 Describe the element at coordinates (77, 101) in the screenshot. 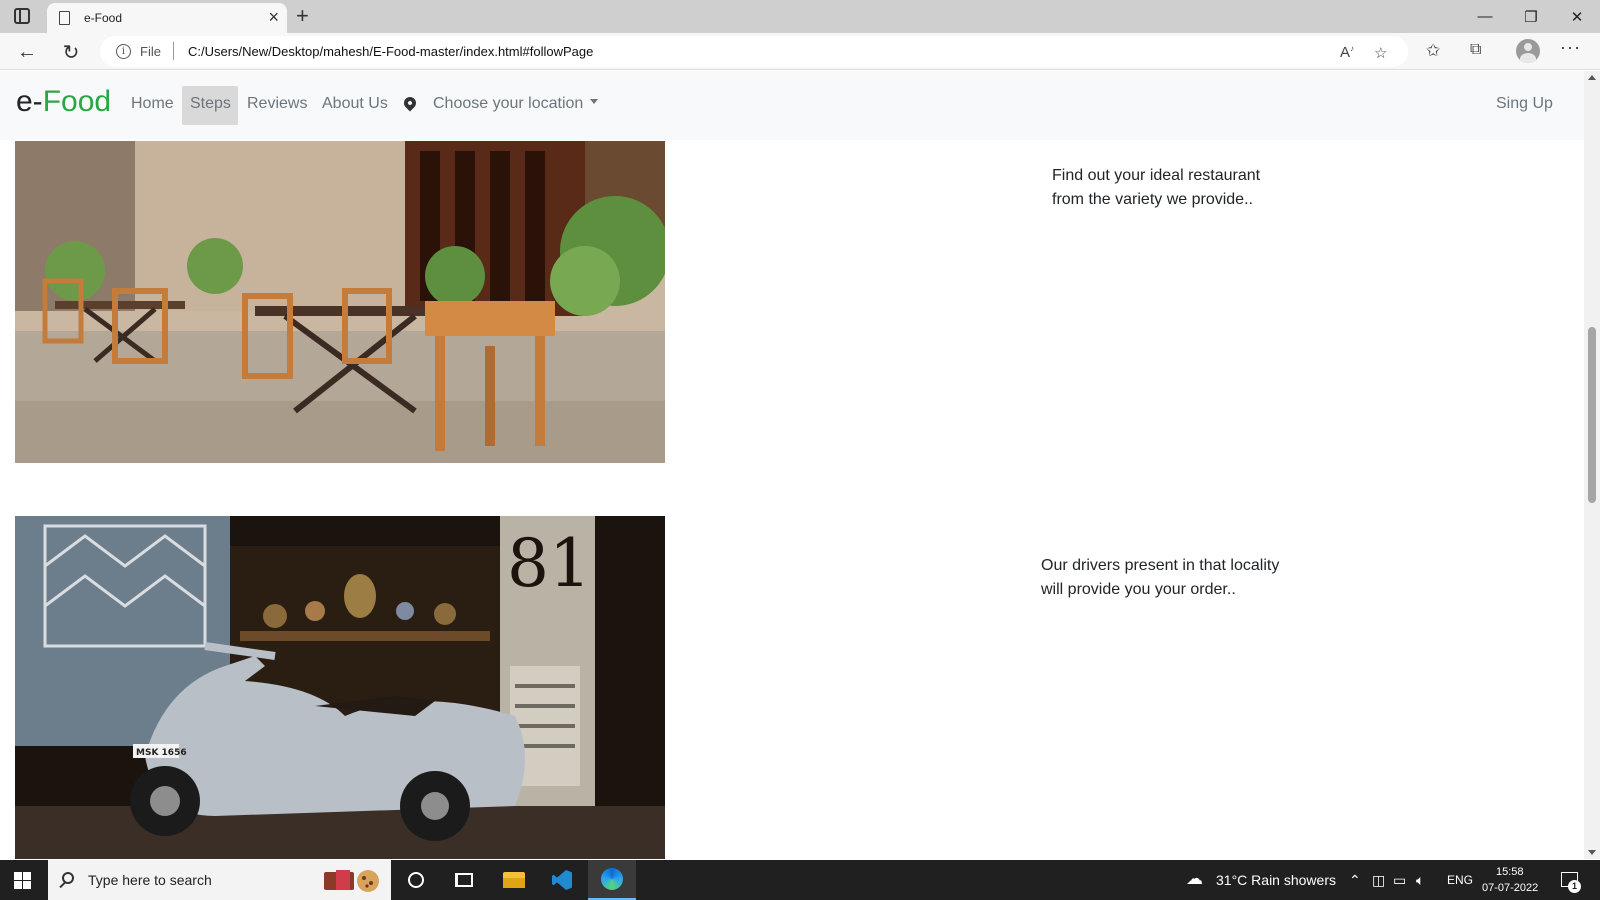

I see `brand-name: Food` at that location.